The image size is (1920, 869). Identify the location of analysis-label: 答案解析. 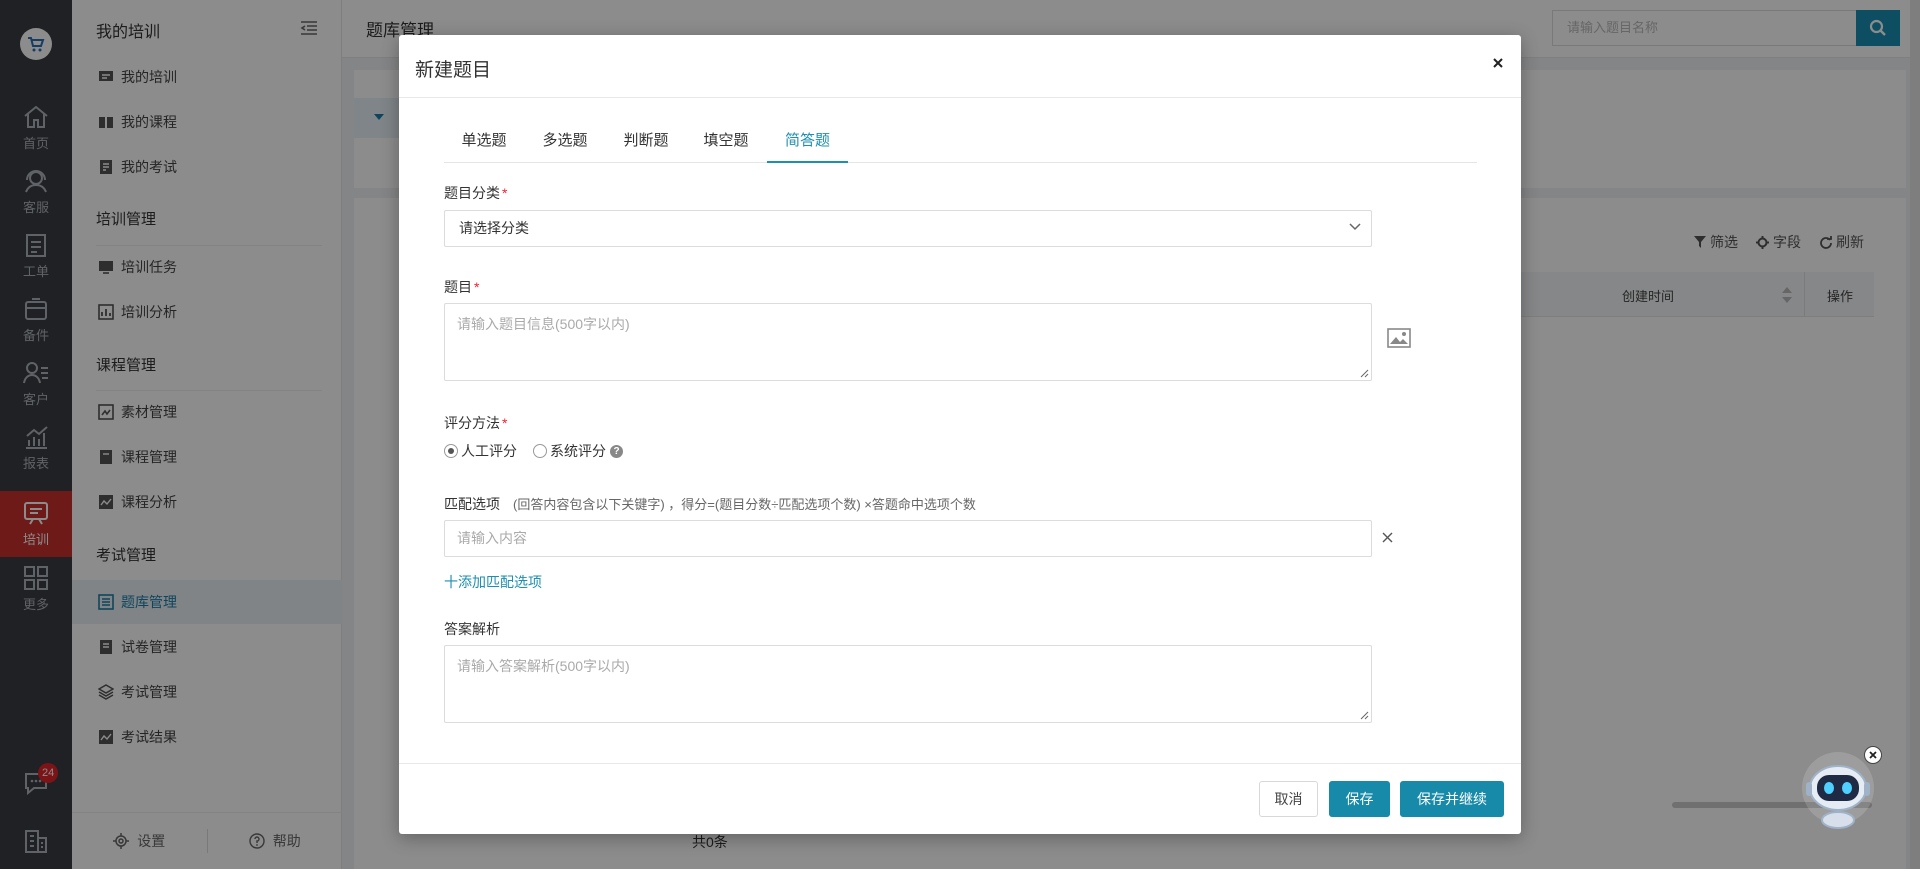
(472, 629).